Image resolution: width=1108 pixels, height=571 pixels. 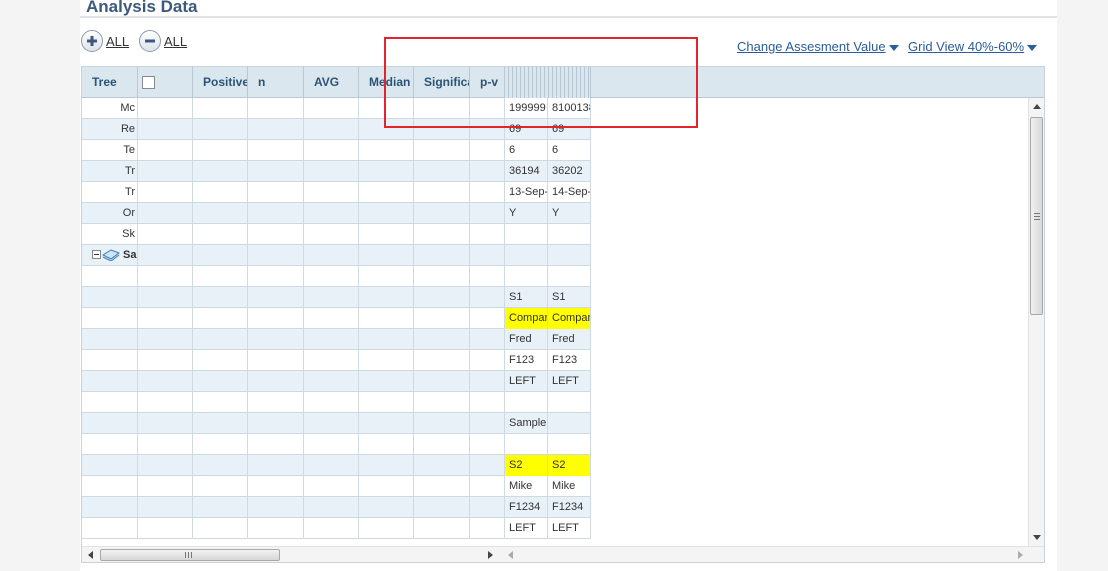 What do you see at coordinates (336, 108) in the screenshot?
I see `table-row: Mc 199999 8100138` at bounding box center [336, 108].